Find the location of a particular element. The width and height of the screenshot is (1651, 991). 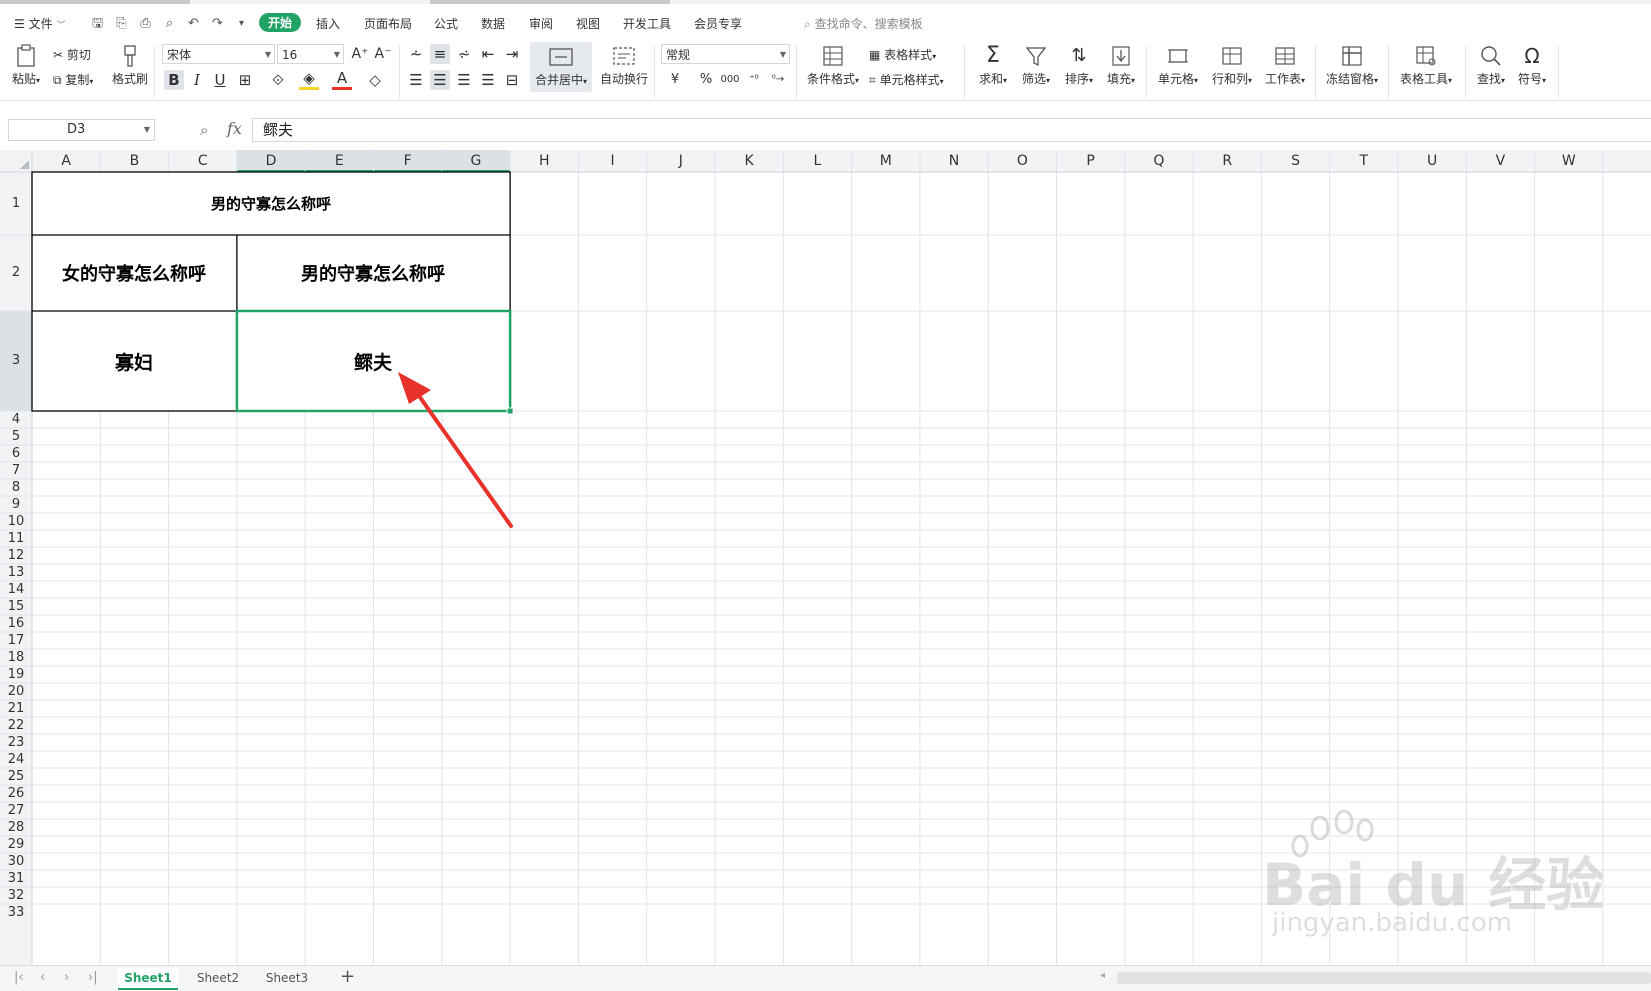

merge-center-button: 合并居中▾ is located at coordinates (561, 67).